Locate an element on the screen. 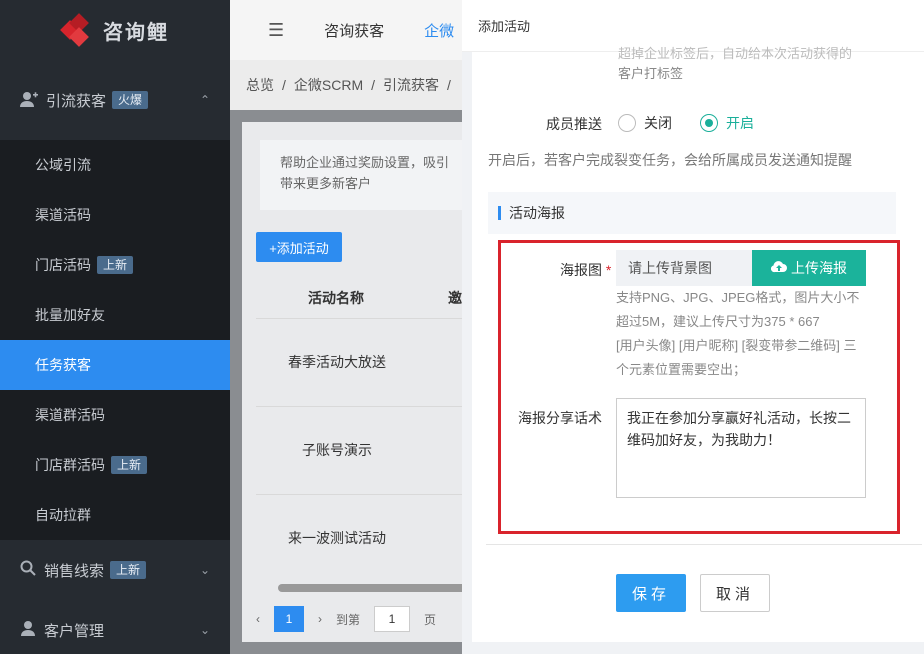 The image size is (924, 654). menu-group-sales: 销售线索 上新 ⌄ is located at coordinates (115, 570).